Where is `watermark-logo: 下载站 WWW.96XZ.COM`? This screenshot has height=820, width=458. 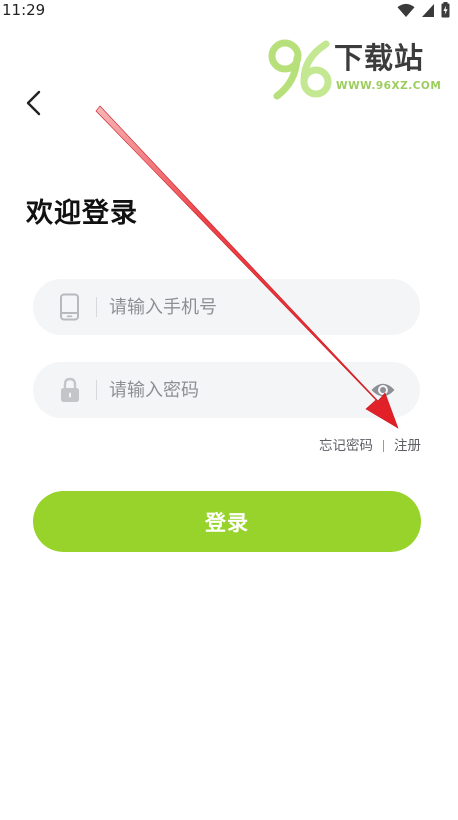
watermark-logo: 下载站 WWW.96XZ.COM is located at coordinates (356, 69).